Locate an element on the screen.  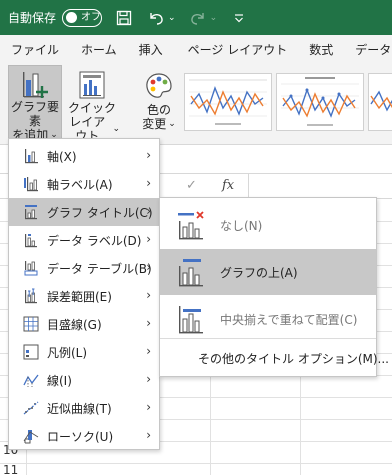
menu-item-chart-title: グラフ タイトル(C) › is located at coordinates (84, 212).